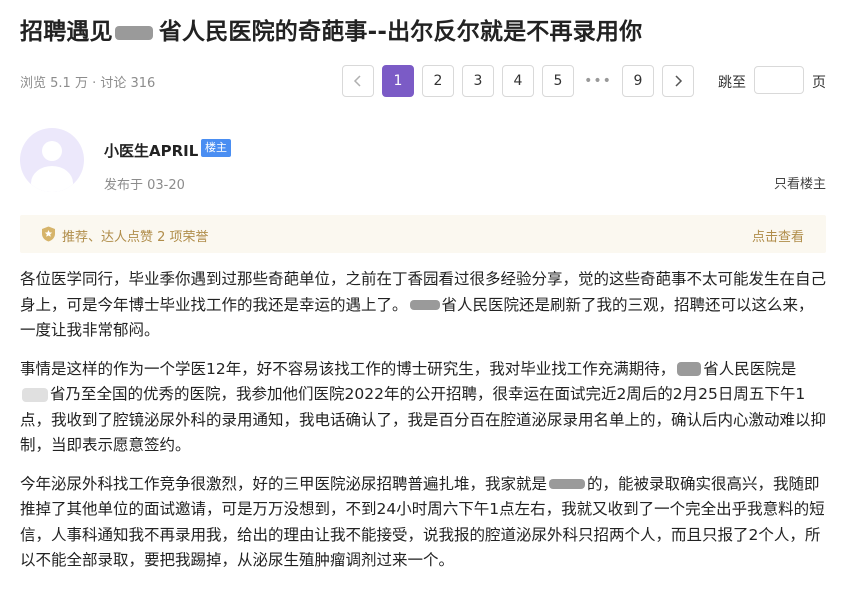 The height and width of the screenshot is (596, 848). Describe the element at coordinates (778, 235) in the screenshot. I see `view-honors-link: 点击查看` at that location.